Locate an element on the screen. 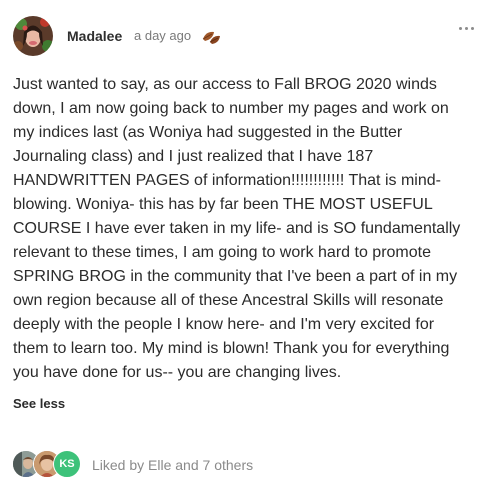  autumn-leaves-icon is located at coordinates (211, 37).